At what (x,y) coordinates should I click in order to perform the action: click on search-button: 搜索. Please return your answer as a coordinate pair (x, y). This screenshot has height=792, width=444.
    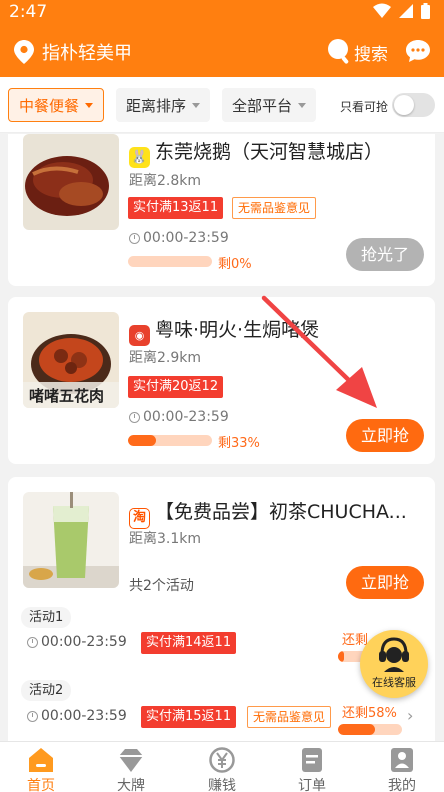
    Looking at the image, I should click on (371, 52).